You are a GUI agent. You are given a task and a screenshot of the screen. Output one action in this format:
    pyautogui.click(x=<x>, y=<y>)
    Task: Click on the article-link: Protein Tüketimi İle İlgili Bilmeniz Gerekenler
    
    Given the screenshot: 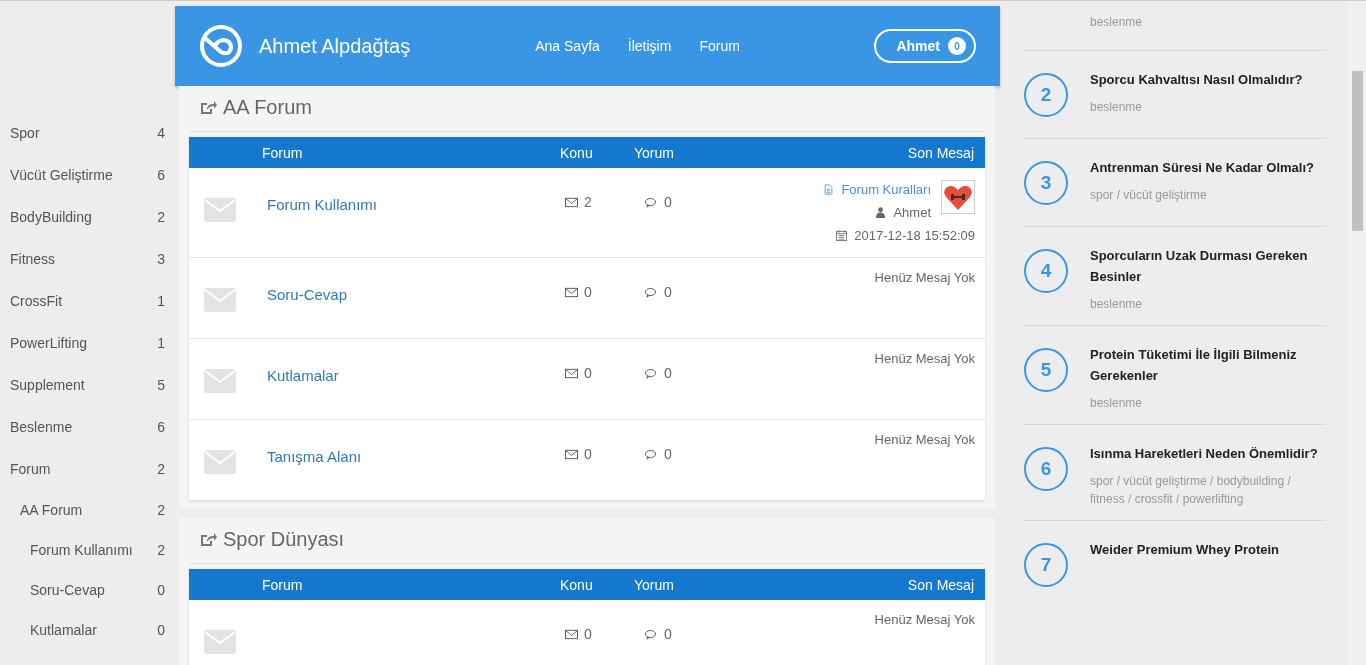 What is the action you would take?
    pyautogui.click(x=1206, y=365)
    